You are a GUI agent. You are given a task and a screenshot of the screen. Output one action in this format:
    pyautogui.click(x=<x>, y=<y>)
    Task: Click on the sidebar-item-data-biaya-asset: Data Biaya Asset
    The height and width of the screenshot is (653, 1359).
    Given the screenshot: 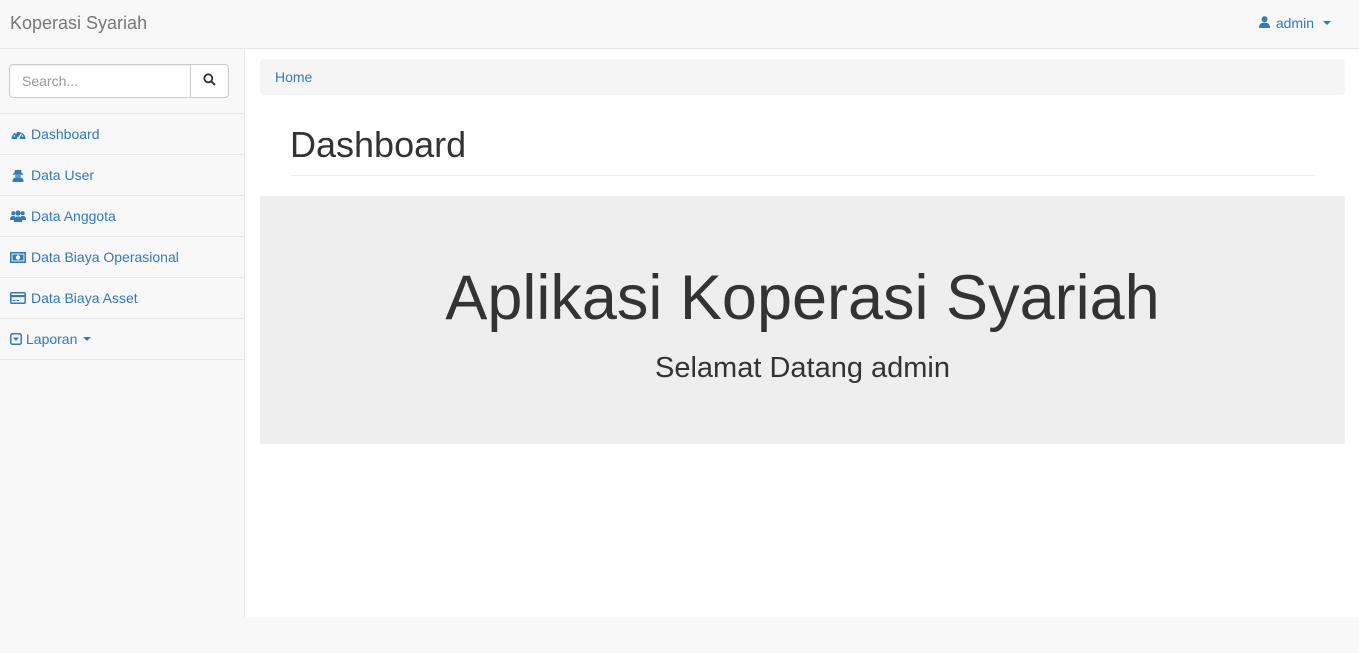 What is the action you would take?
    pyautogui.click(x=122, y=298)
    